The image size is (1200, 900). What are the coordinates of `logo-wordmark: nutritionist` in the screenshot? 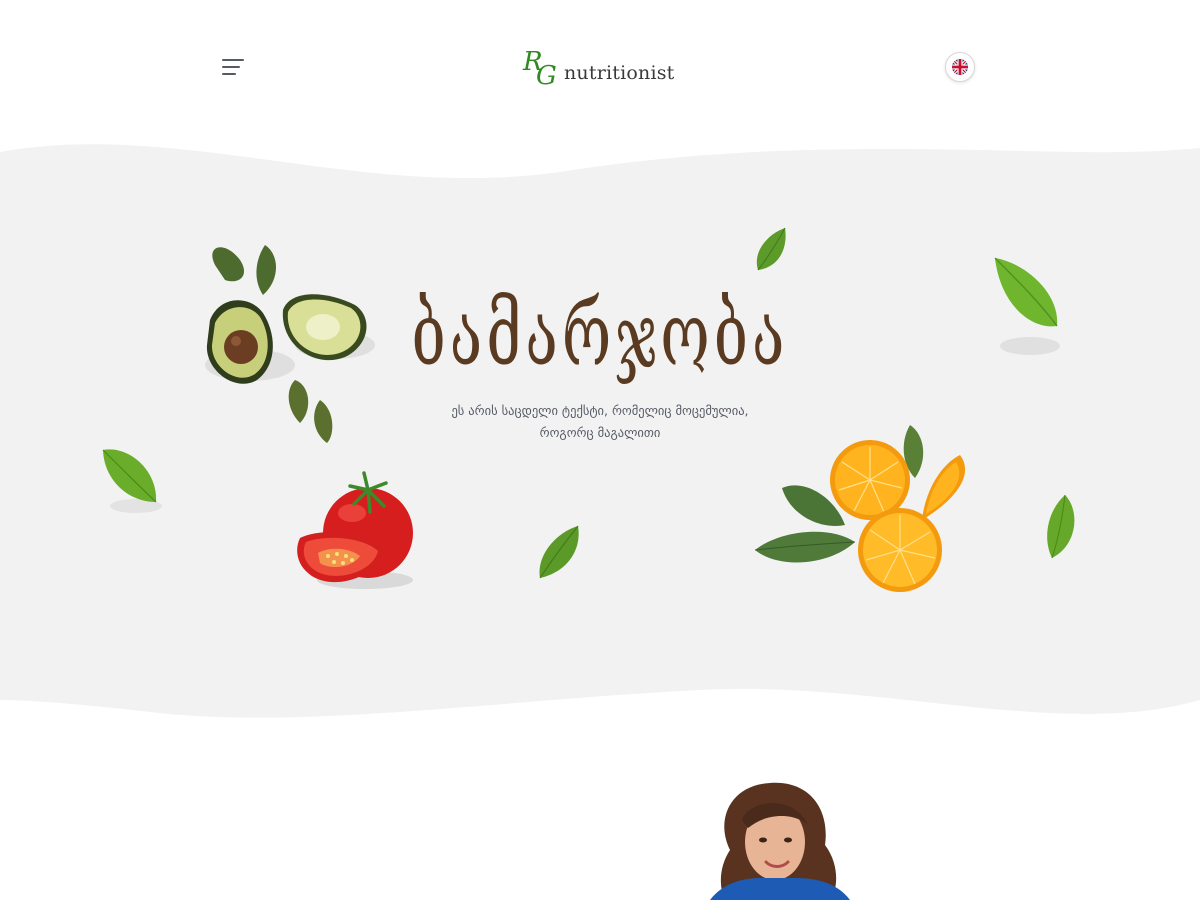 It's located at (619, 73).